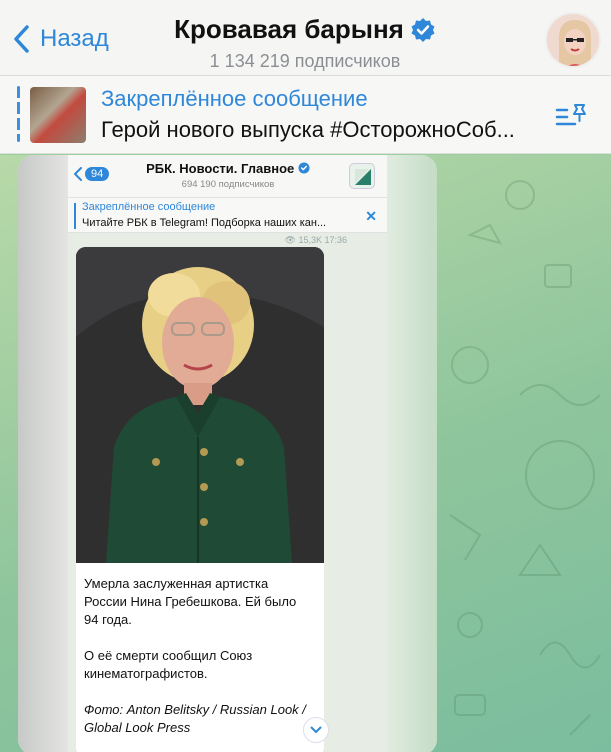 Image resolution: width=611 pixels, height=752 pixels. Describe the element at coordinates (423, 29) in the screenshot. I see `verified-icon` at that location.